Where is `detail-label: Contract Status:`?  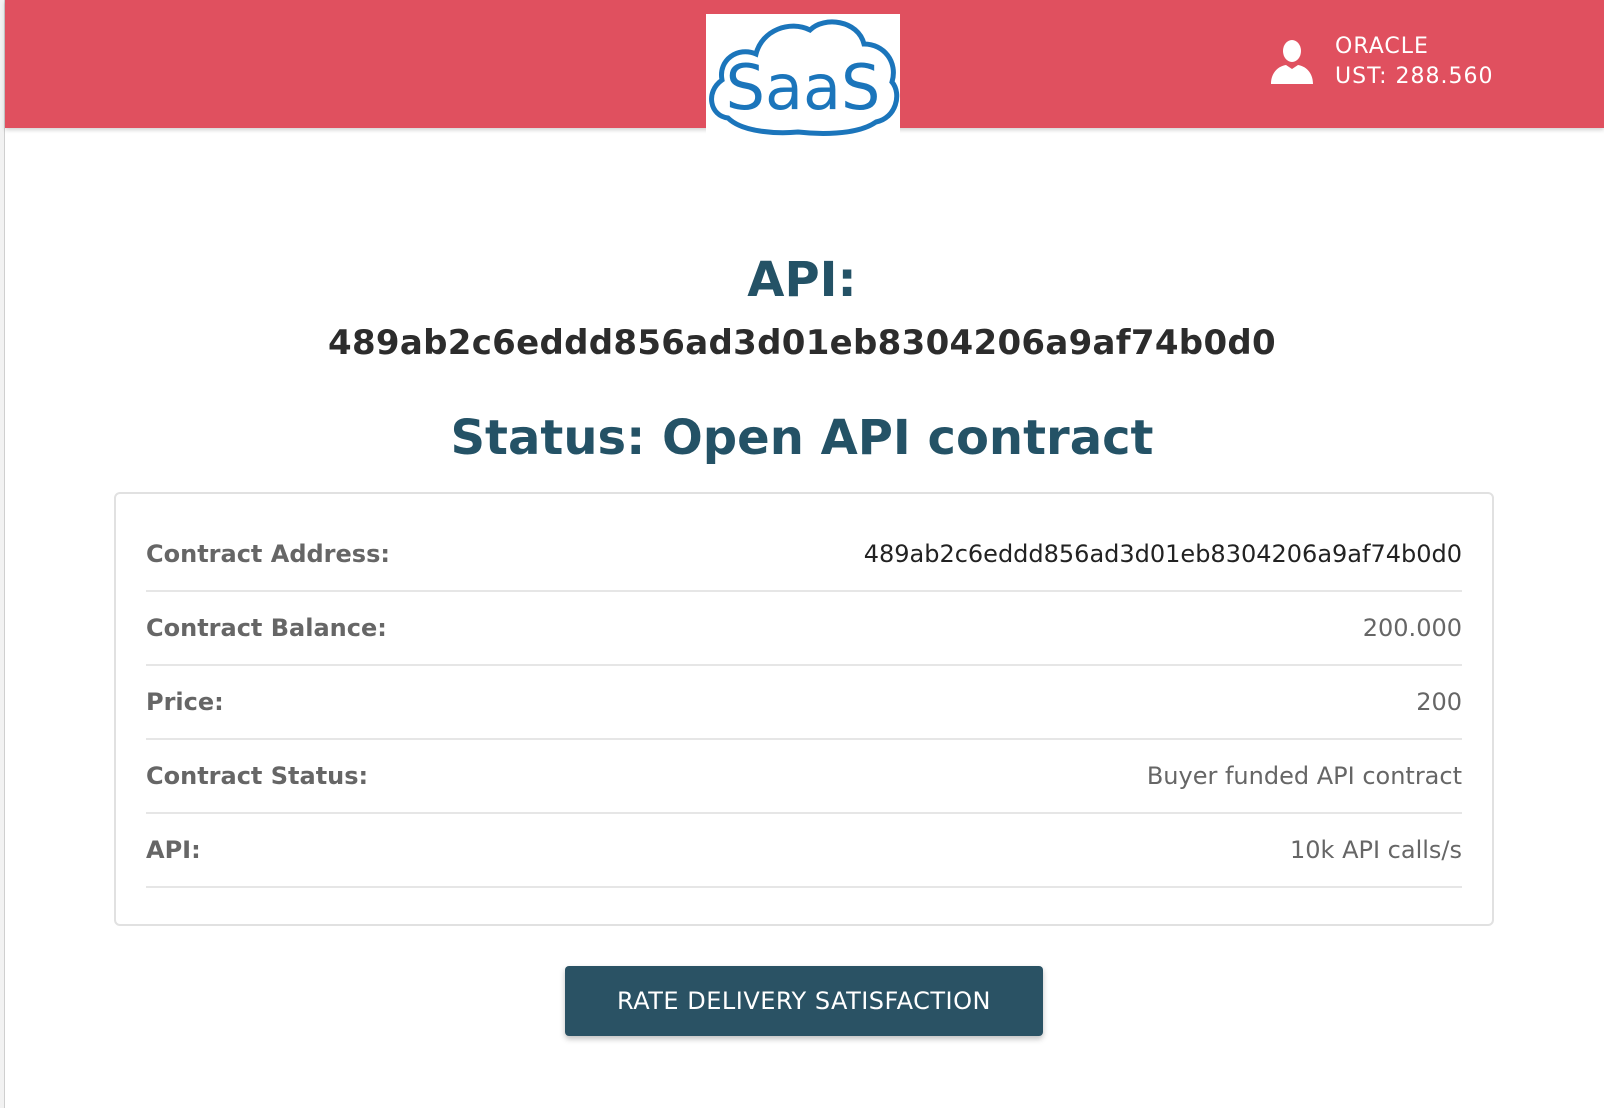 detail-label: Contract Status: is located at coordinates (257, 776).